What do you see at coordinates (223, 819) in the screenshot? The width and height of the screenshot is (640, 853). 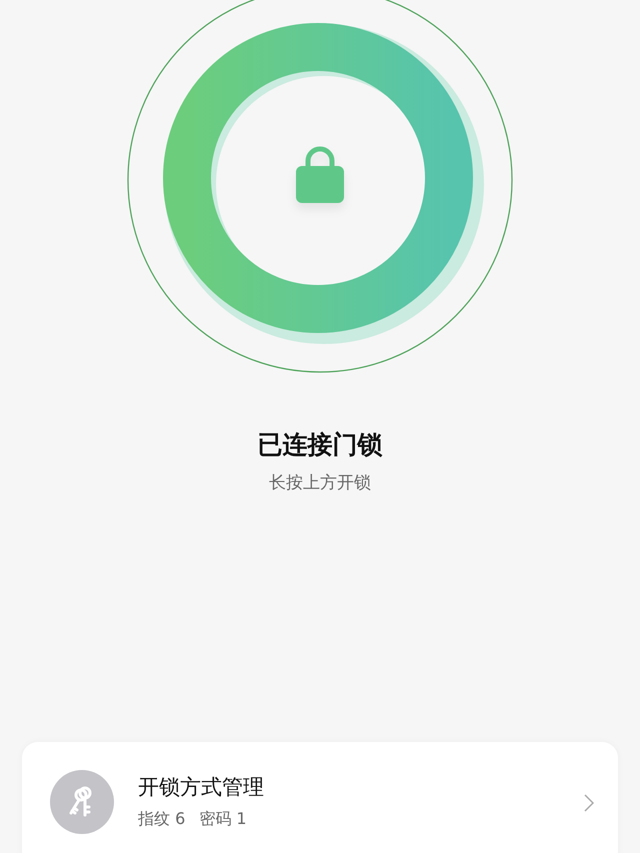 I see `method-count: 密码 1` at bounding box center [223, 819].